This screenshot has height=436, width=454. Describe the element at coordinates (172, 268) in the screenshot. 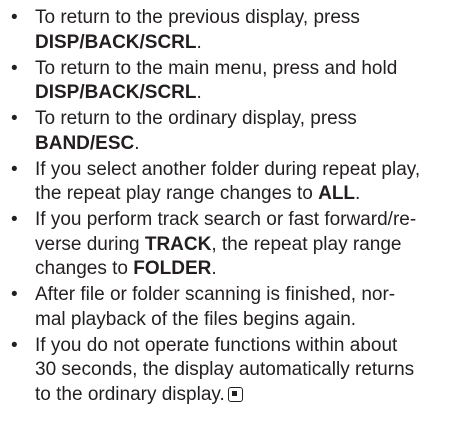

I see `setting-name: FOLDER` at that location.